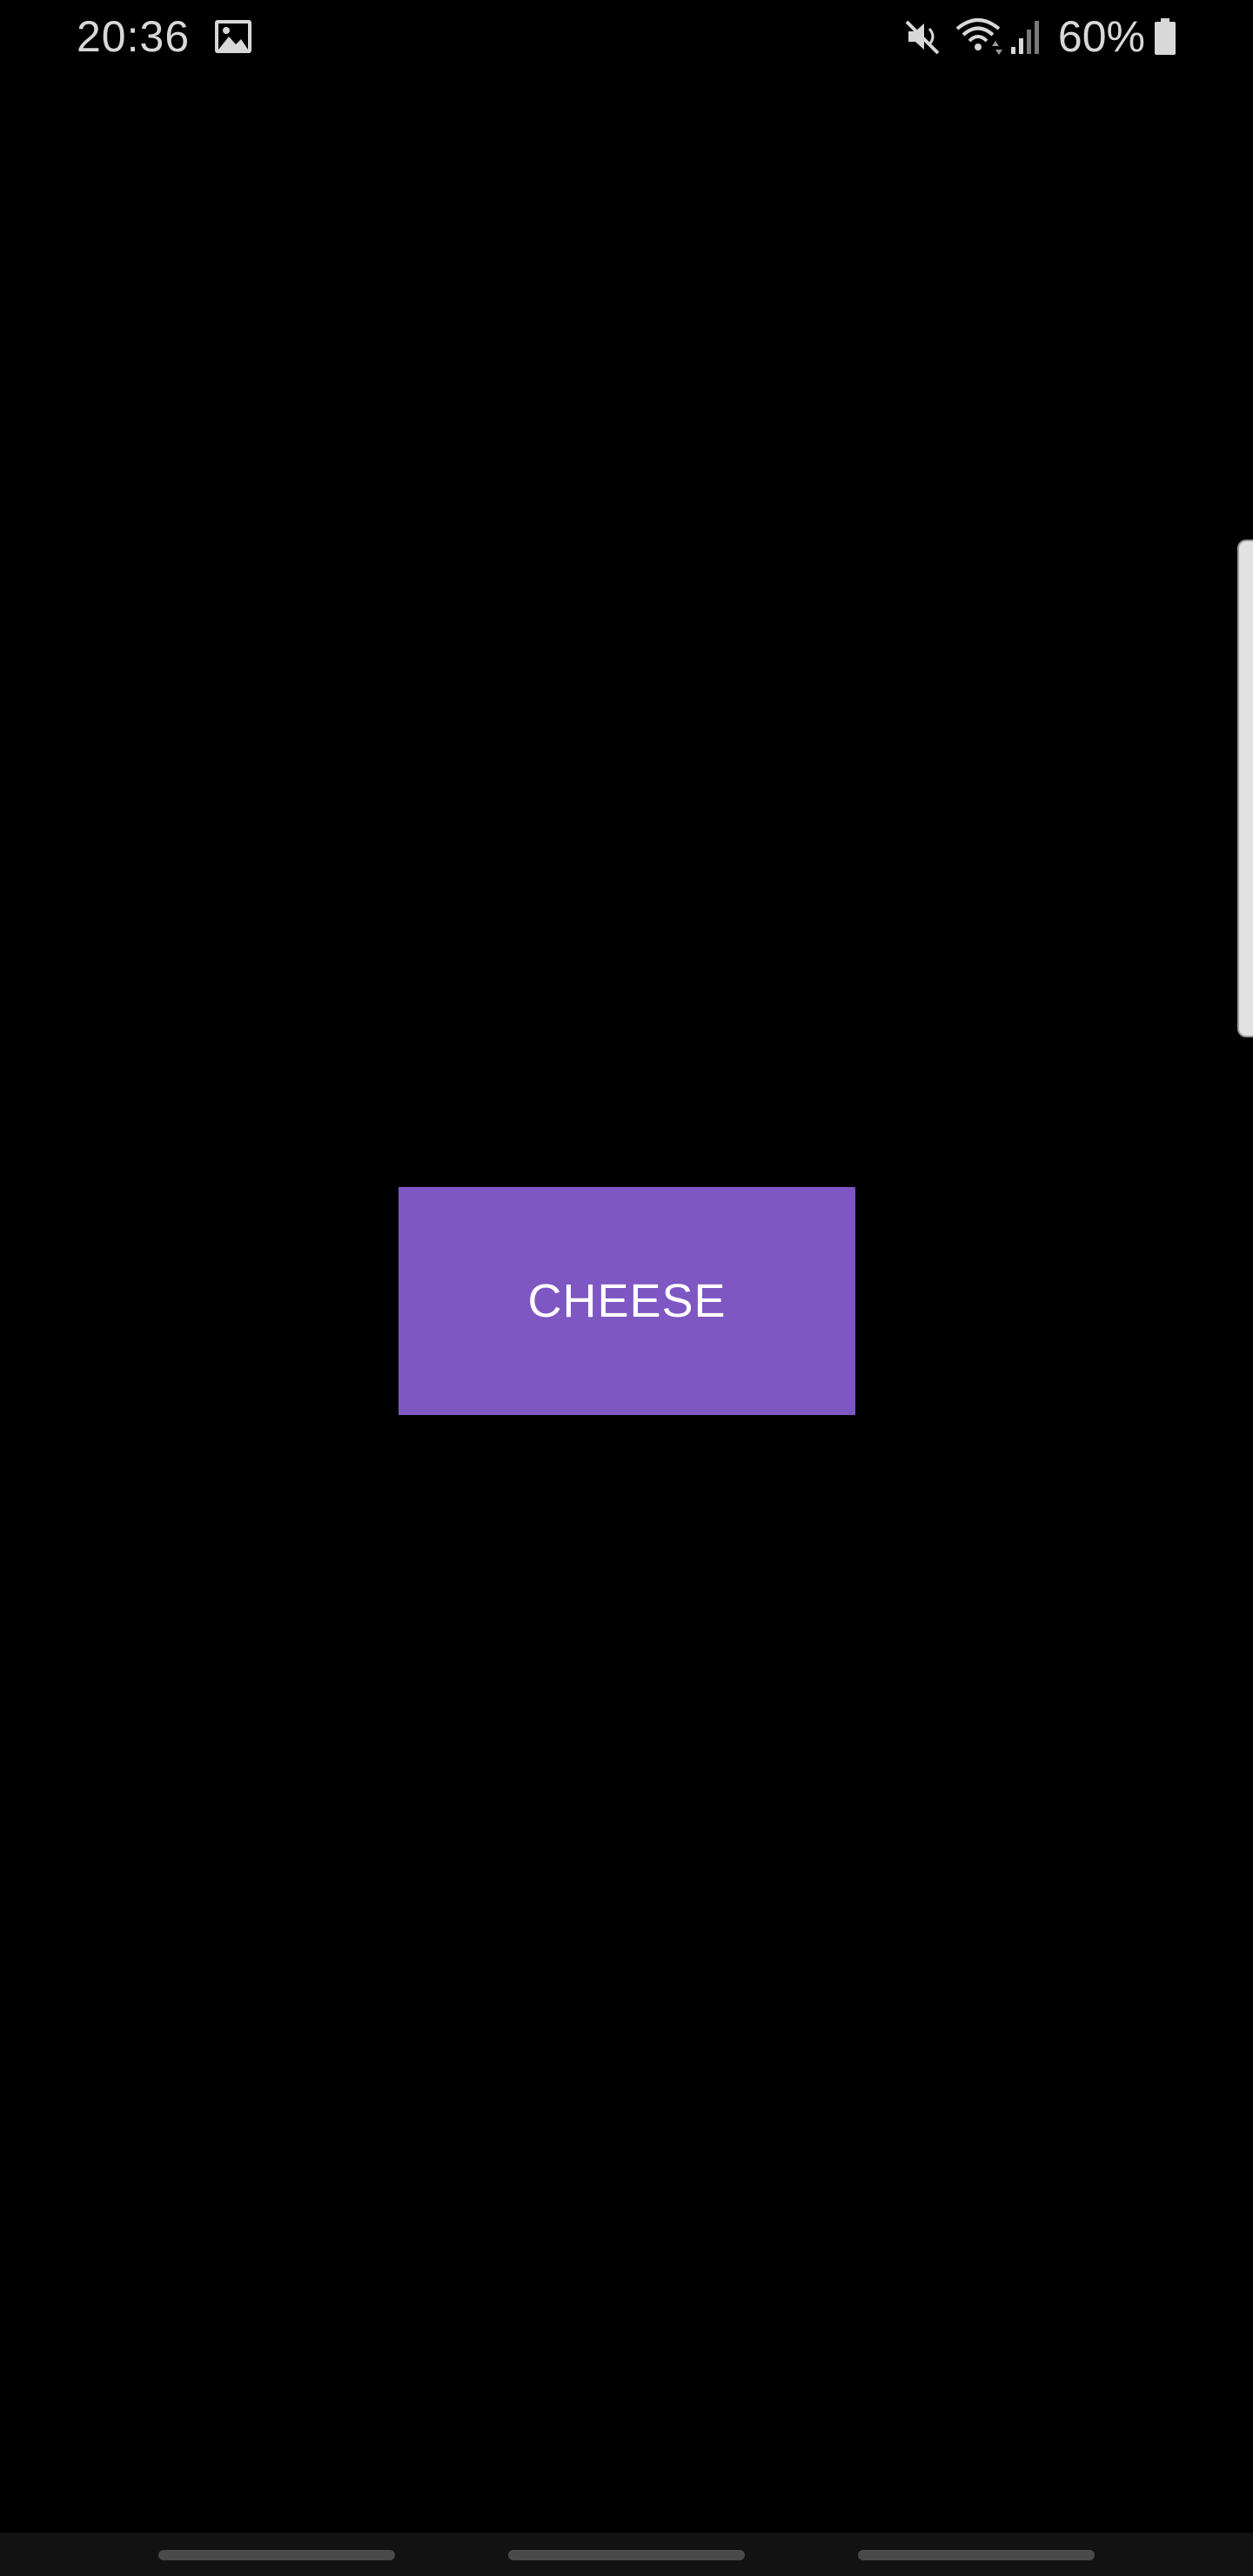 The width and height of the screenshot is (1253, 2576). What do you see at coordinates (134, 37) in the screenshot?
I see `status-time: 20:36` at bounding box center [134, 37].